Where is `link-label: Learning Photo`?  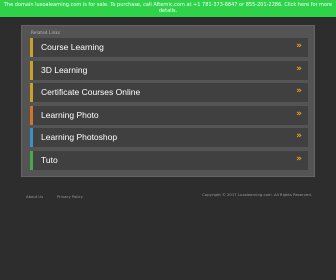
link-label: Learning Photo is located at coordinates (70, 115).